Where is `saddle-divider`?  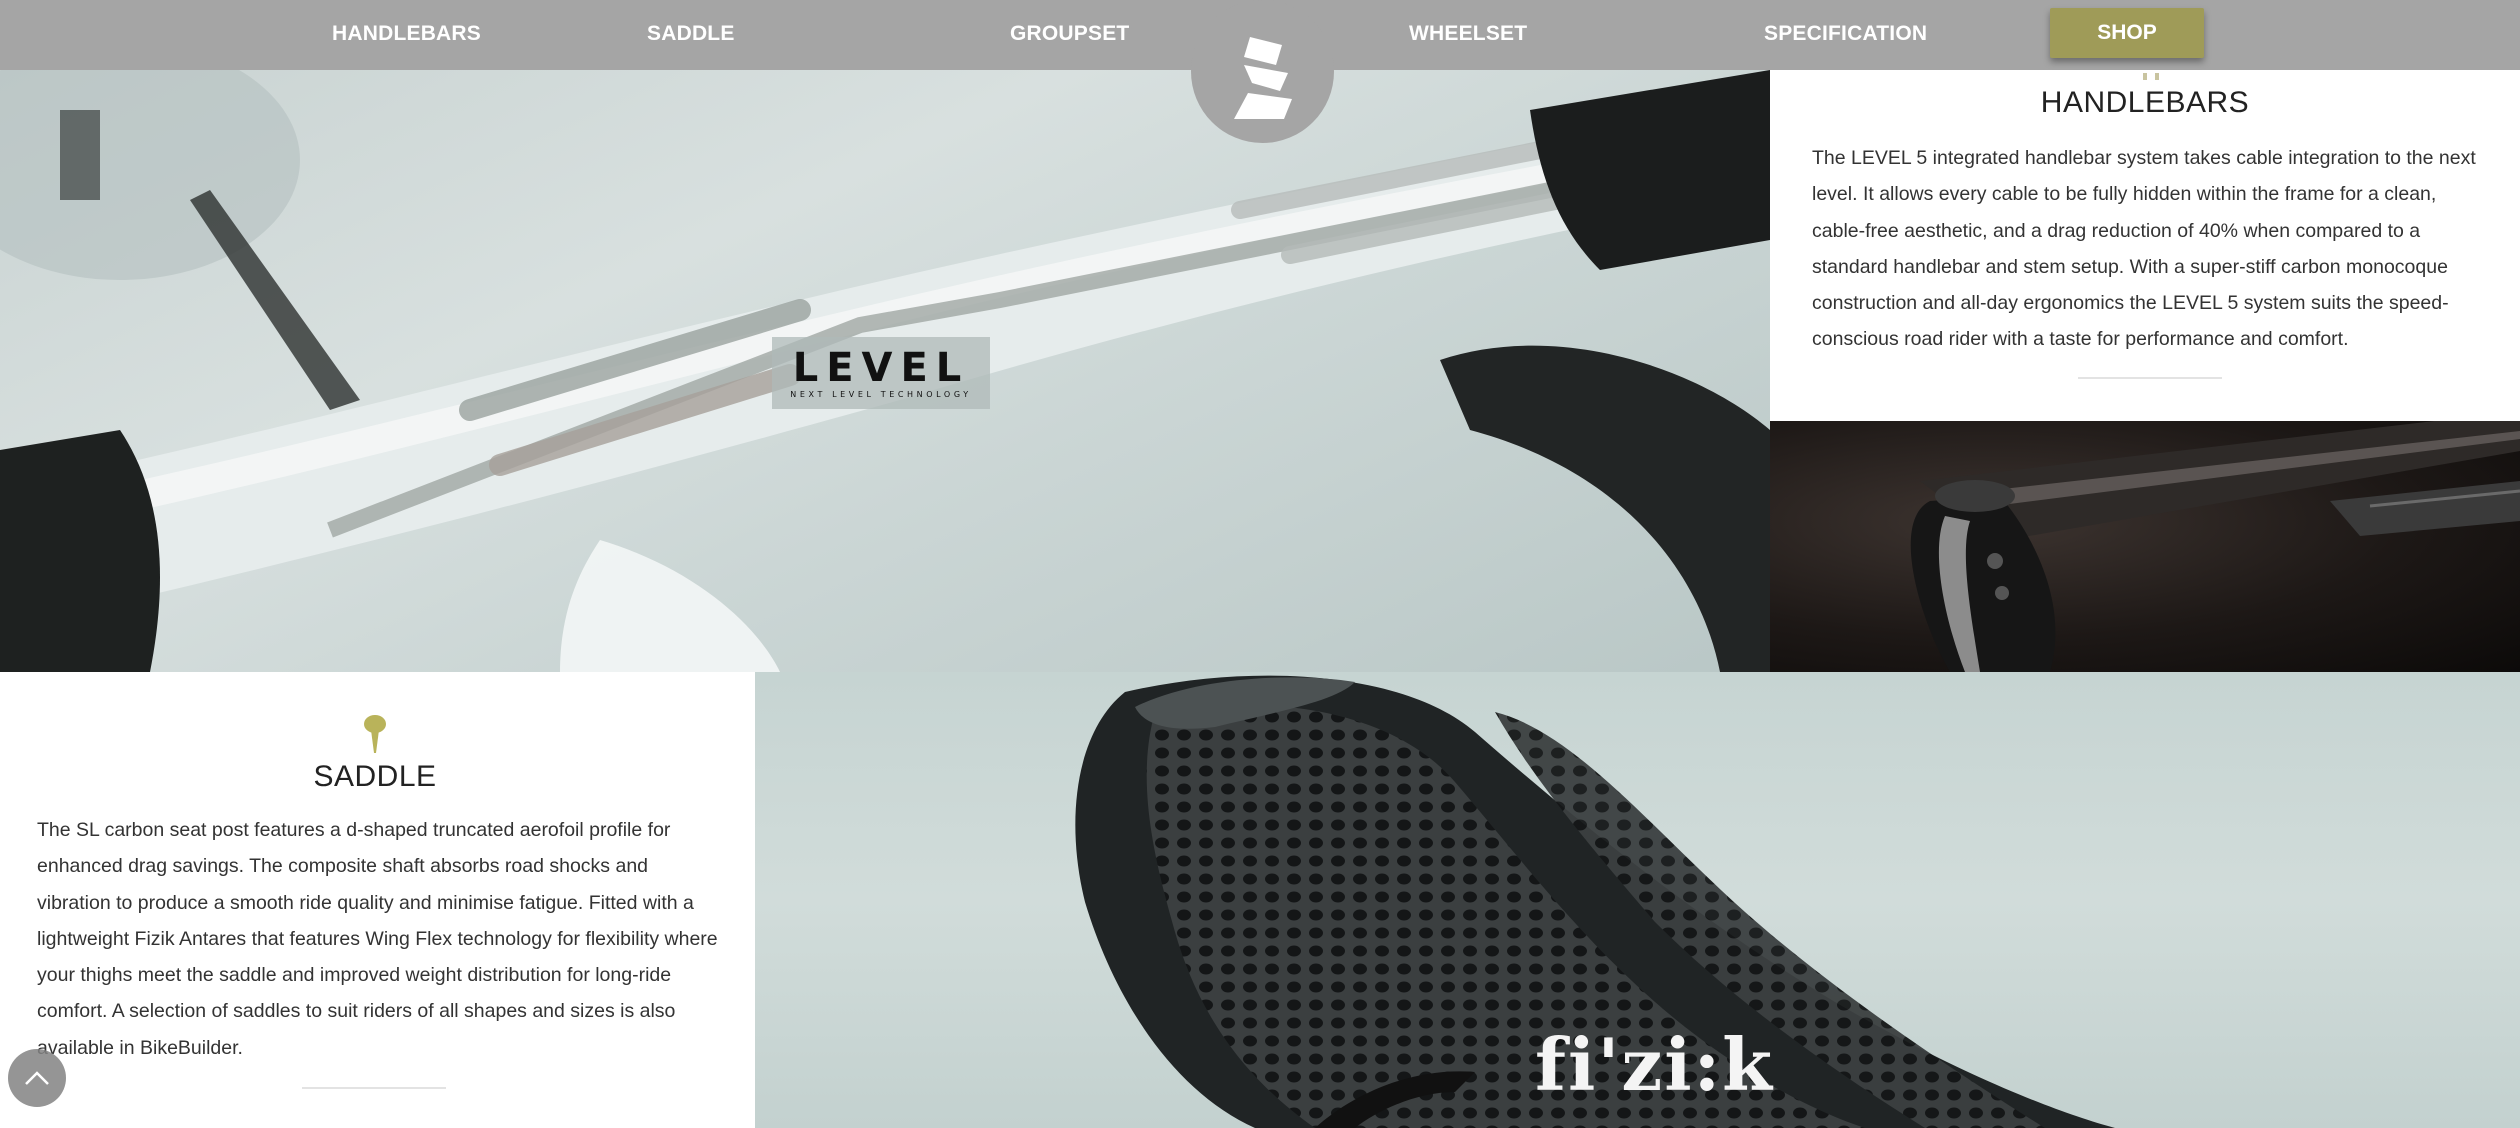 saddle-divider is located at coordinates (374, 1088).